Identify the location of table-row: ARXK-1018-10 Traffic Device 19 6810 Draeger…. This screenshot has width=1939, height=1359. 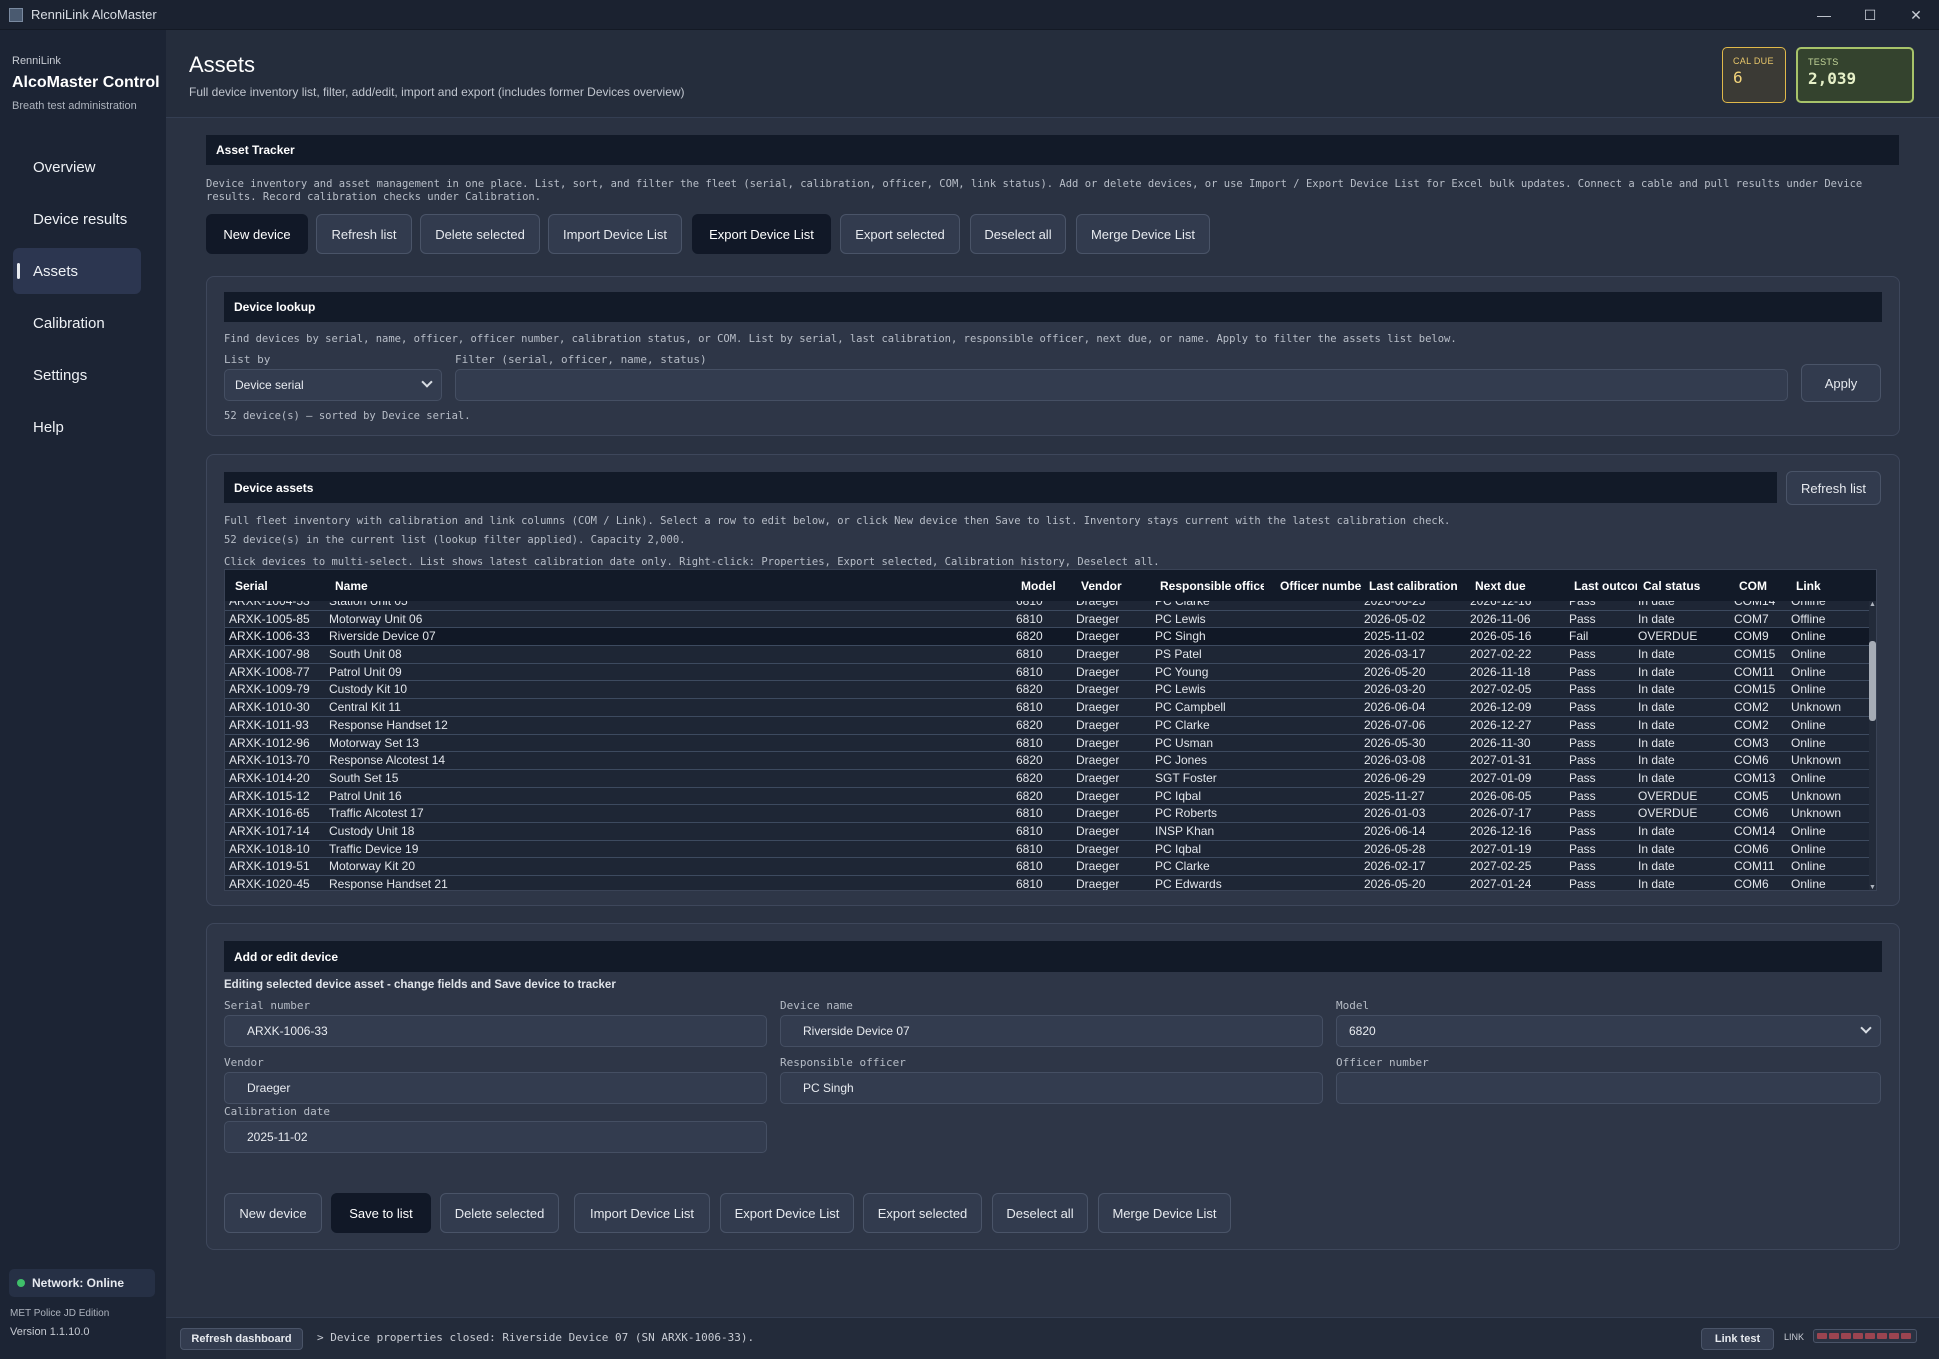
(1048, 850).